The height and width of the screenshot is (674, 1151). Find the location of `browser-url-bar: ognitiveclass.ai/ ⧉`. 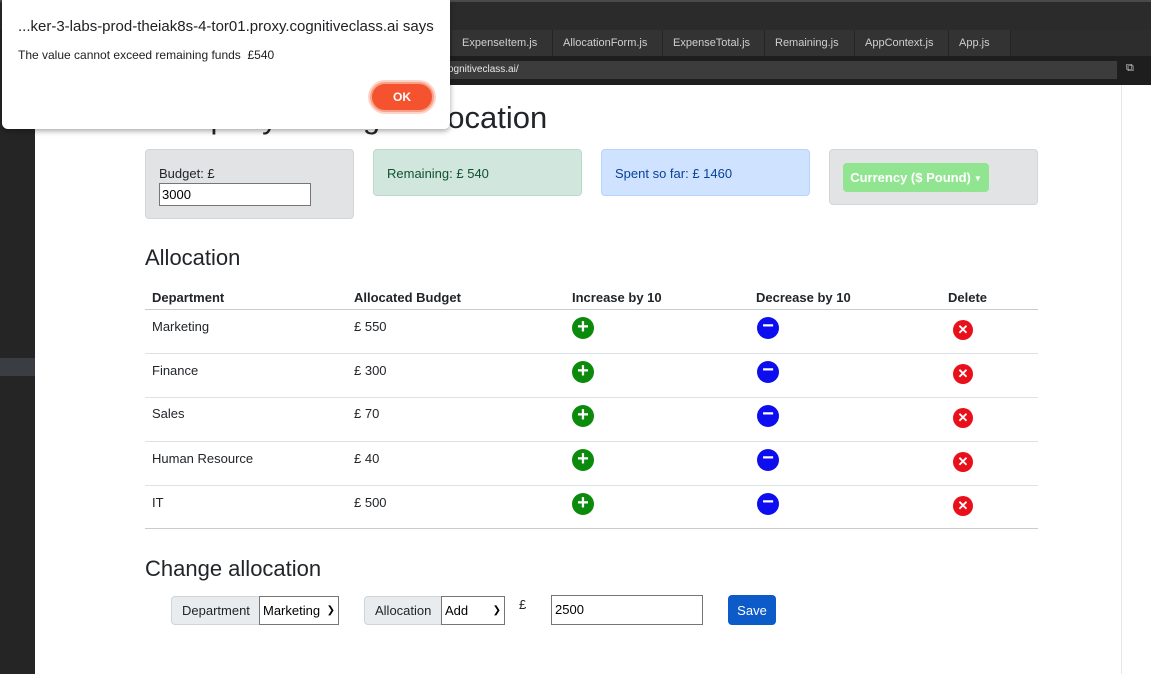

browser-url-bar: ognitiveclass.ai/ ⧉ is located at coordinates (785, 70).